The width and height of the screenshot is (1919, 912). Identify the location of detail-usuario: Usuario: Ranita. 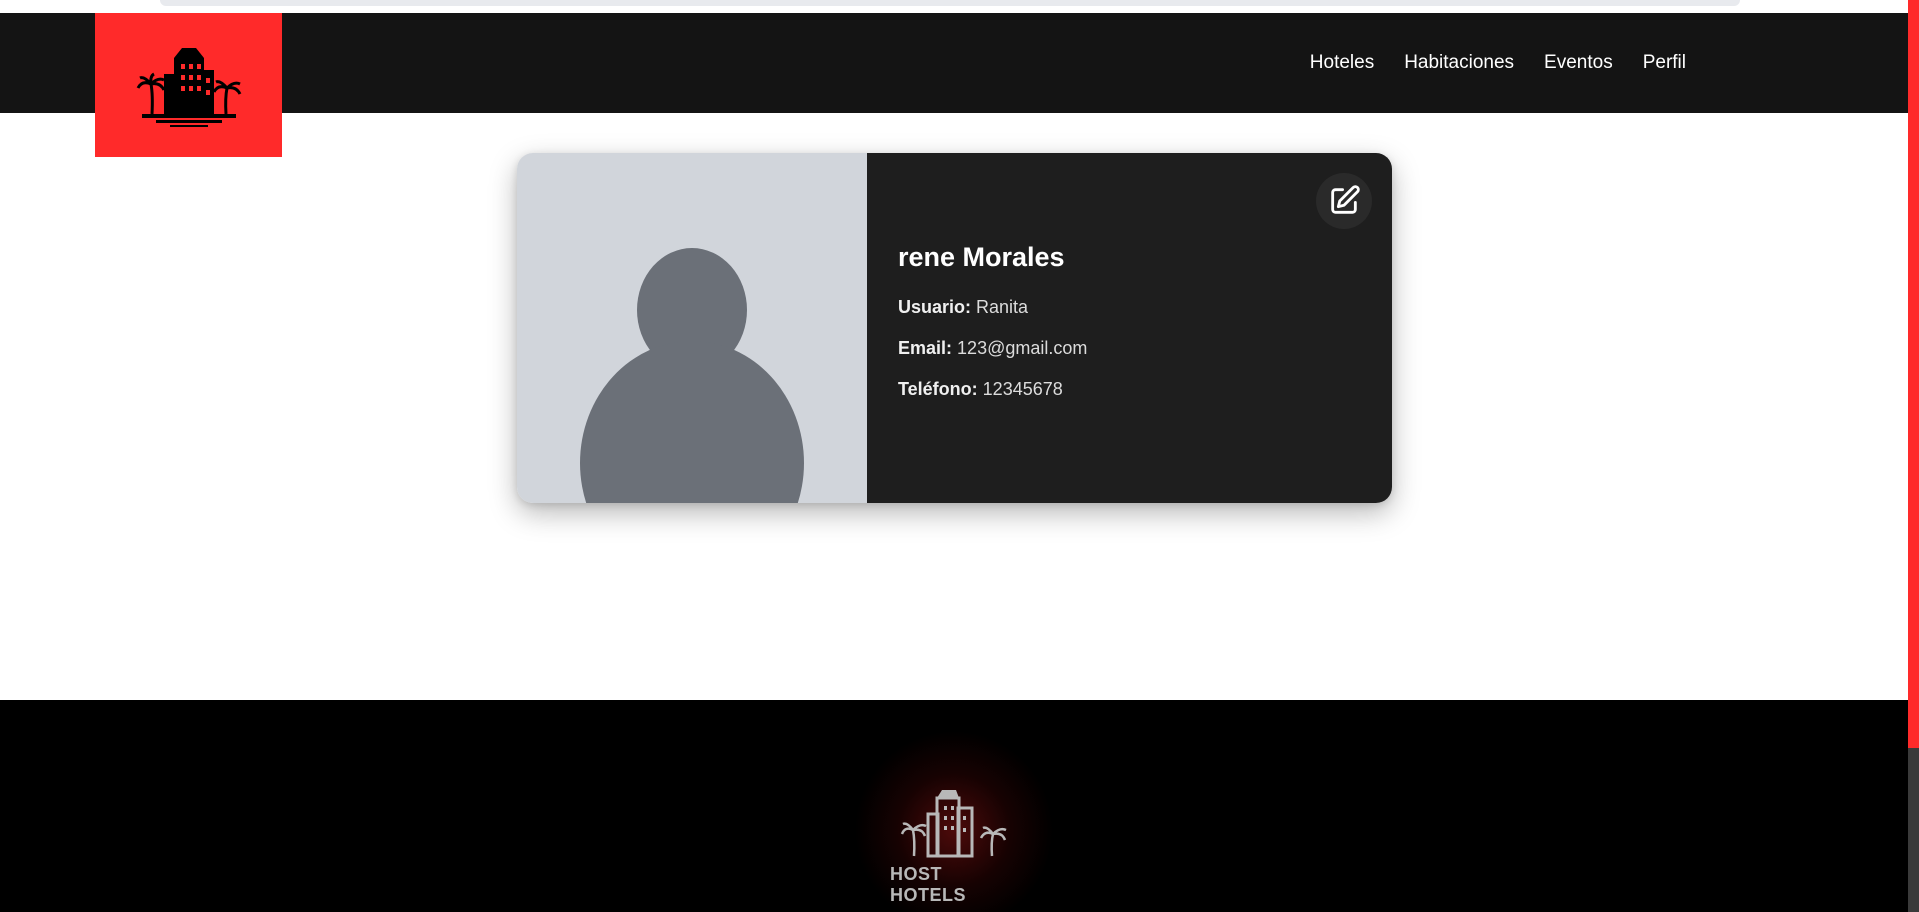
(1145, 308).